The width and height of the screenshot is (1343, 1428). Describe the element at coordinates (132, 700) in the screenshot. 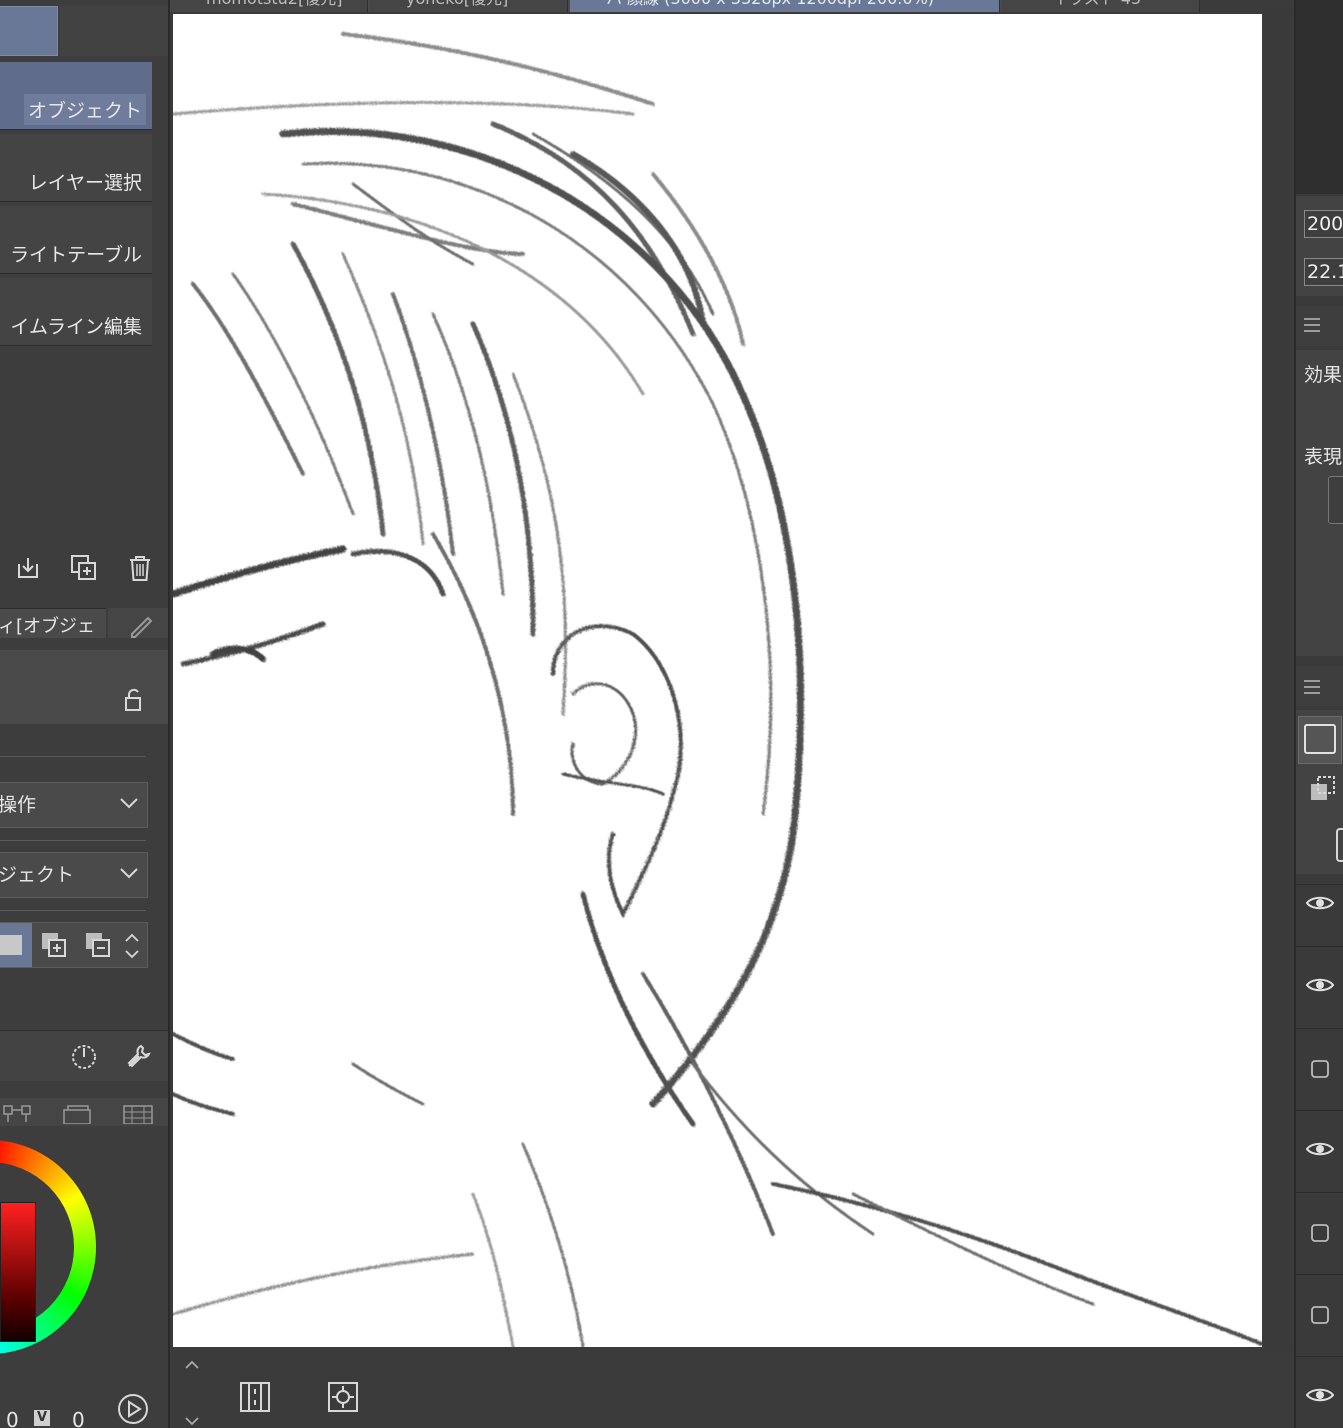

I see `lock-icon` at that location.